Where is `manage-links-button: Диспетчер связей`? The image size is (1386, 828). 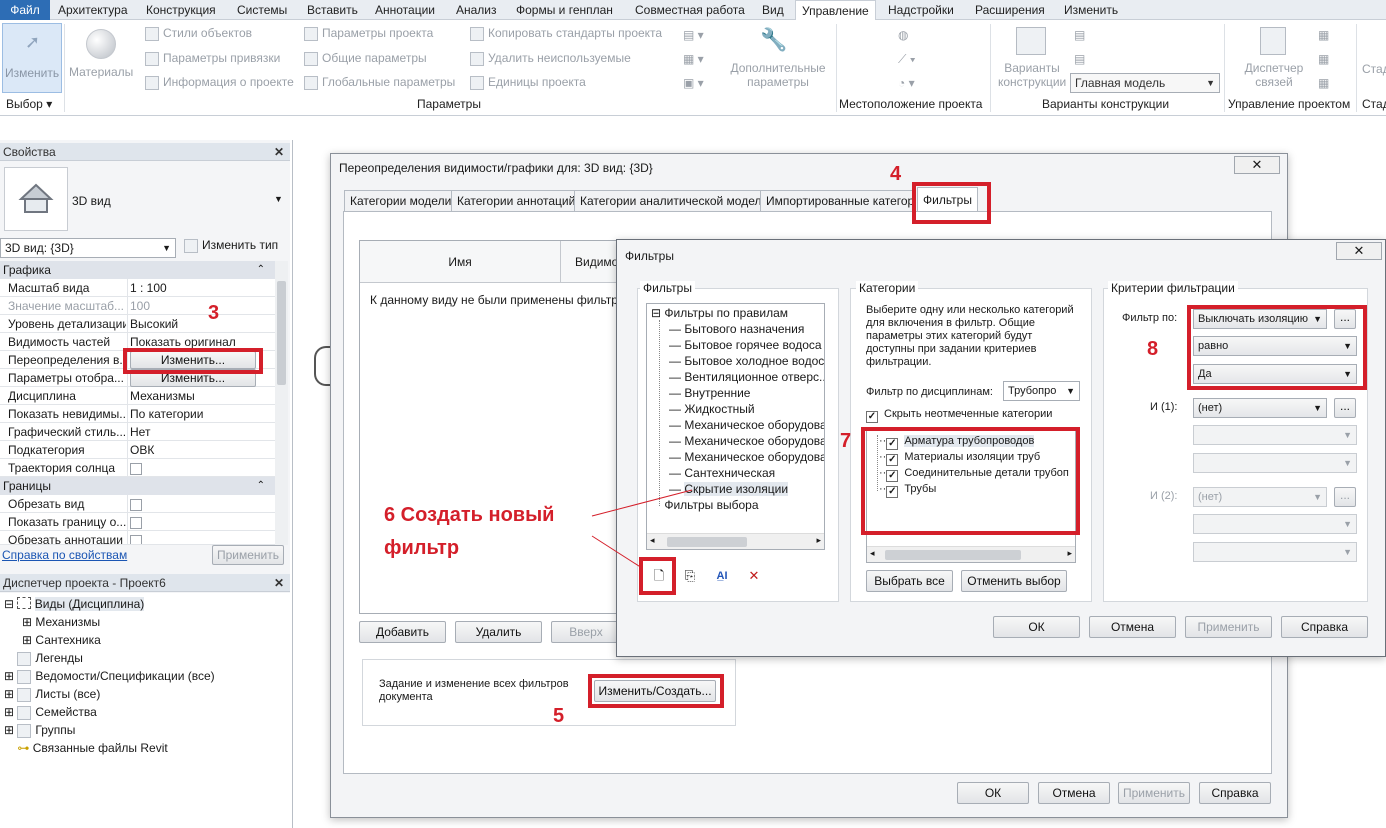
manage-links-button: Диспетчер связей is located at coordinates (1274, 58).